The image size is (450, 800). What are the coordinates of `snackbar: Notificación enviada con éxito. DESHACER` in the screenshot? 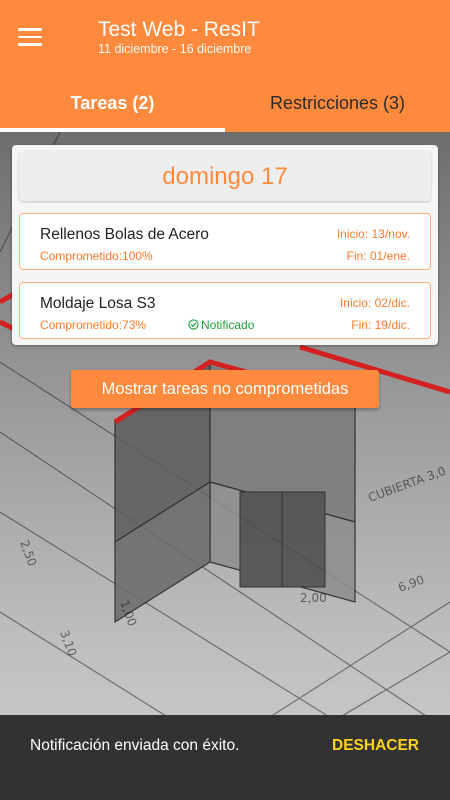 It's located at (225, 757).